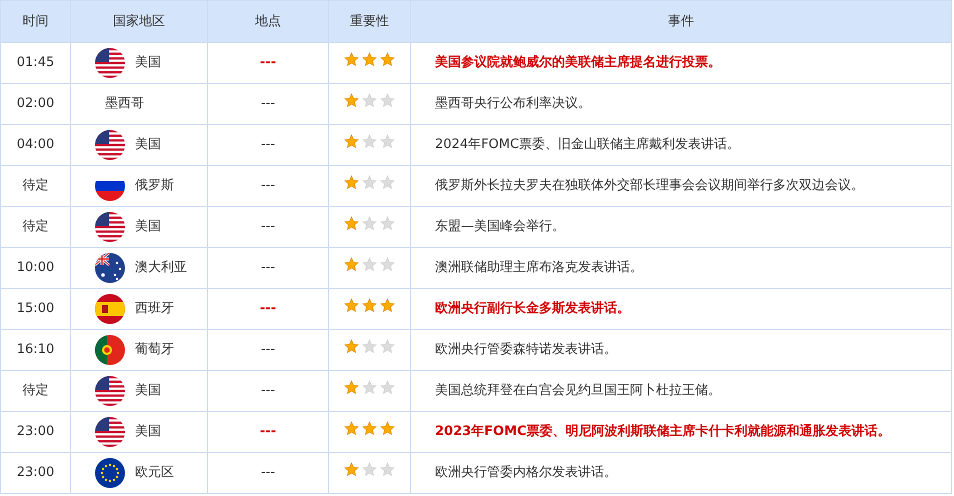 The image size is (954, 496). I want to click on time-text: 15:00, so click(35, 308).